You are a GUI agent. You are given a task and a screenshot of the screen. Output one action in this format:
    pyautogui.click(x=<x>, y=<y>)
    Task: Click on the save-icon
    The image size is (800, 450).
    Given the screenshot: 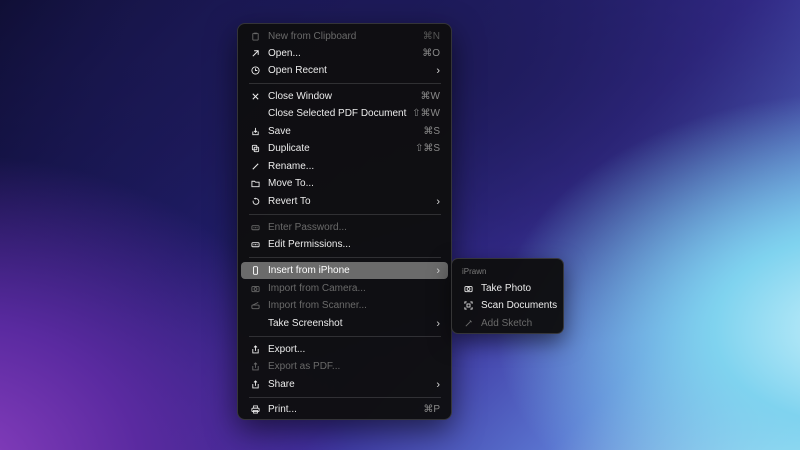 What is the action you would take?
    pyautogui.click(x=255, y=131)
    